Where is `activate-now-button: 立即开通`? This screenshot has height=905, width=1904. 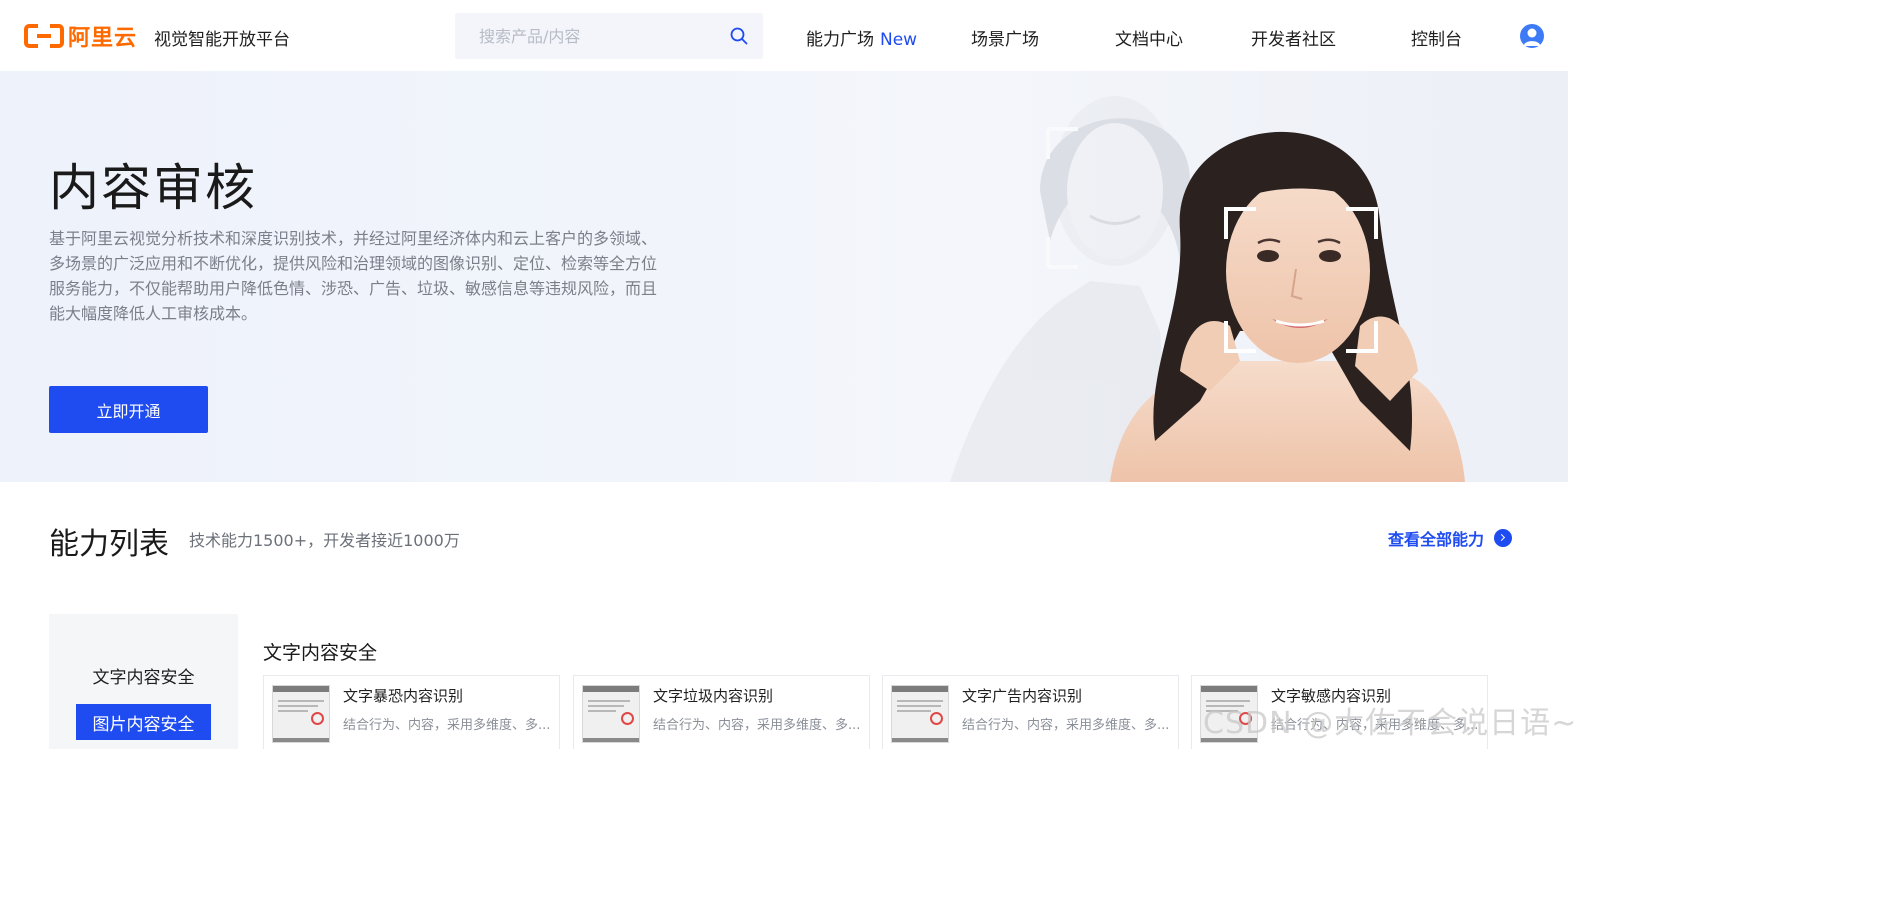 activate-now-button: 立即开通 is located at coordinates (128, 409).